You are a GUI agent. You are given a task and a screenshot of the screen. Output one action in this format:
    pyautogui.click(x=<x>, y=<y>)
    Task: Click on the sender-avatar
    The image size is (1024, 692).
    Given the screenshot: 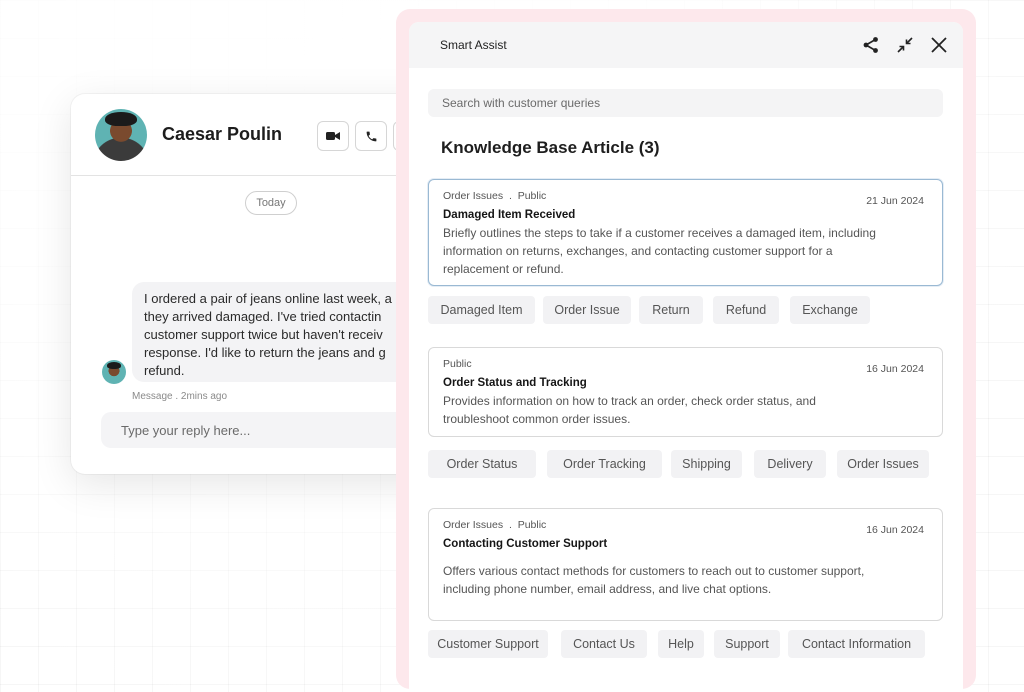 What is the action you would take?
    pyautogui.click(x=114, y=372)
    